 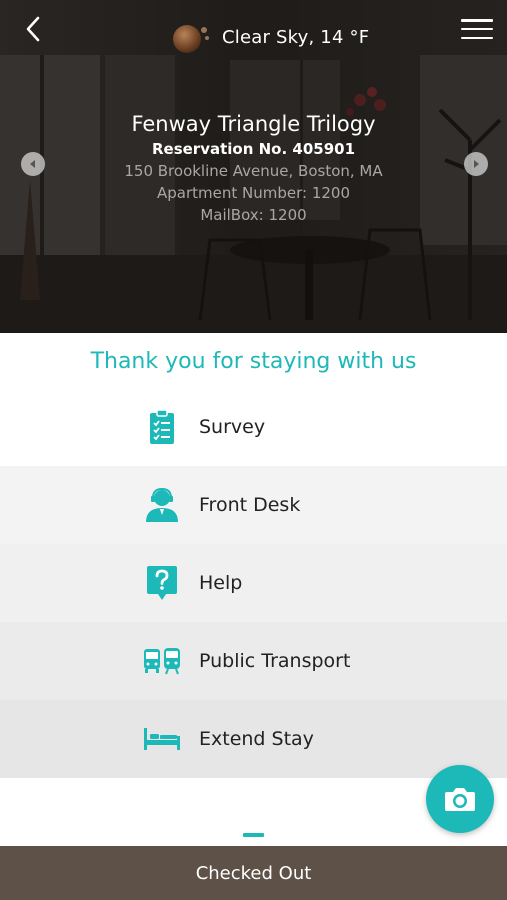 What do you see at coordinates (232, 427) in the screenshot?
I see `menu-item-label: Survey` at bounding box center [232, 427].